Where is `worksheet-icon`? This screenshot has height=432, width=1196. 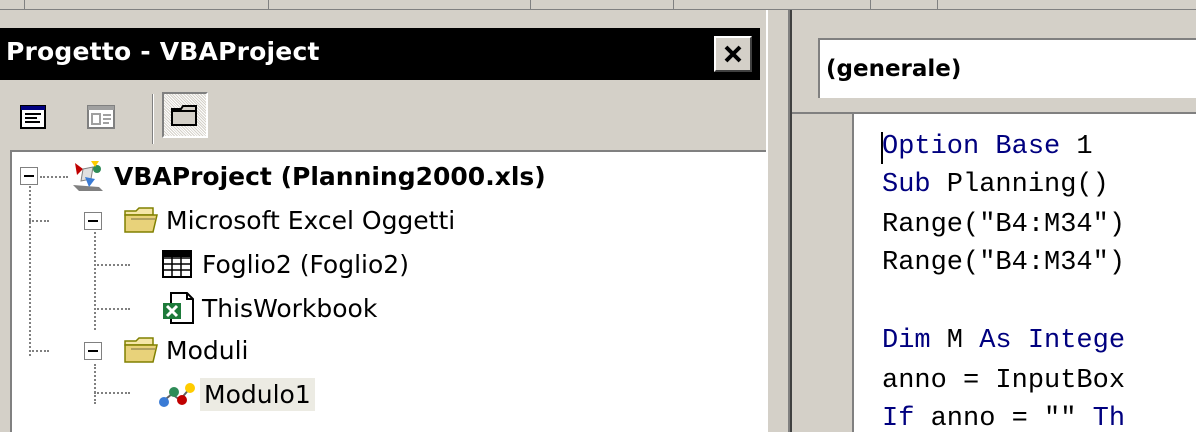 worksheet-icon is located at coordinates (178, 264).